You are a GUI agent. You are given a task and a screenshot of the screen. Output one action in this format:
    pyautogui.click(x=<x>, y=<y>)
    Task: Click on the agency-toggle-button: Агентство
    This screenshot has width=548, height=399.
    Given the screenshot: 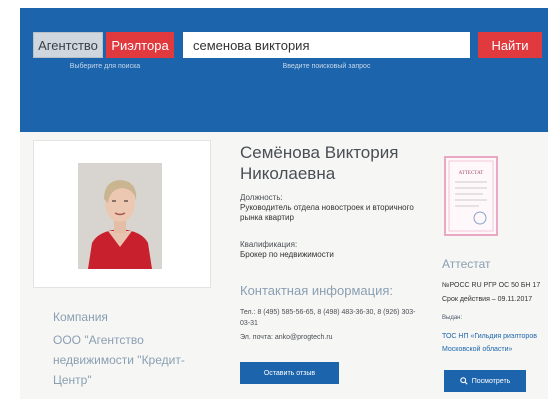 What is the action you would take?
    pyautogui.click(x=68, y=45)
    